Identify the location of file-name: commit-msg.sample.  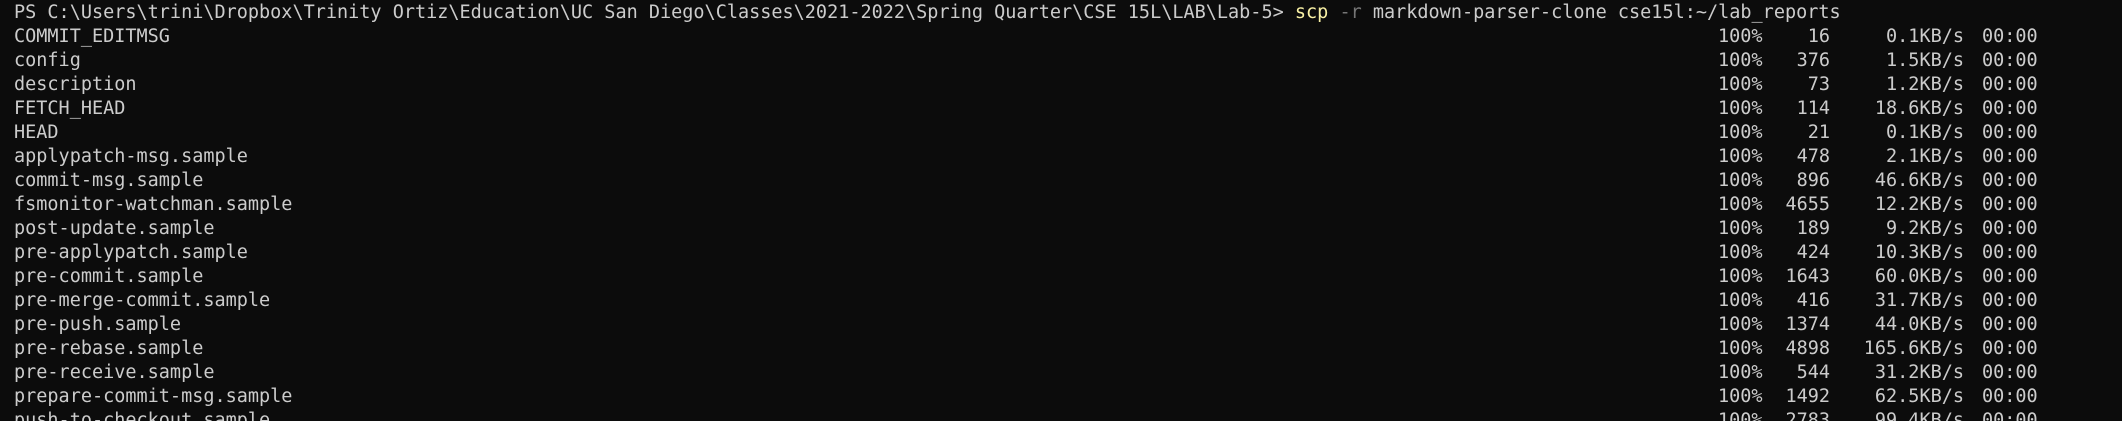
(109, 180).